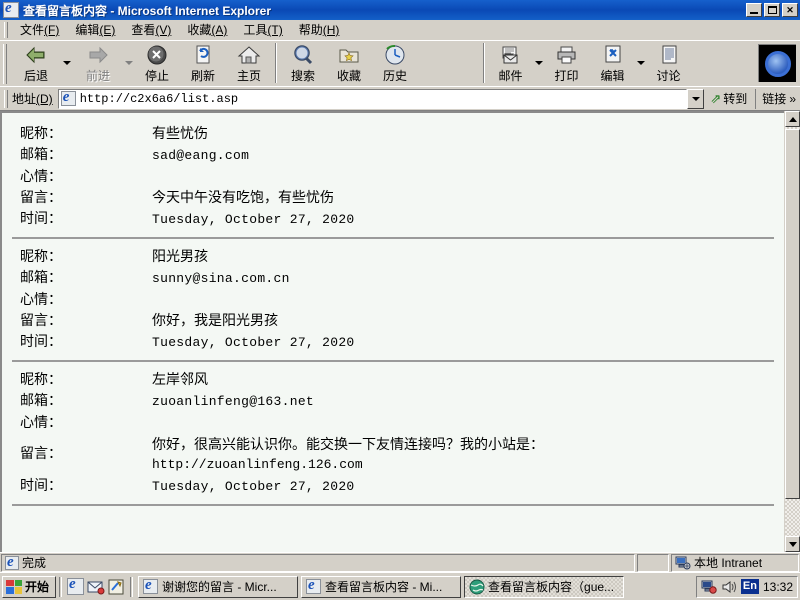 This screenshot has height=600, width=800. What do you see at coordinates (41, 277) in the screenshot?
I see `email-label: 邮箱：` at bounding box center [41, 277].